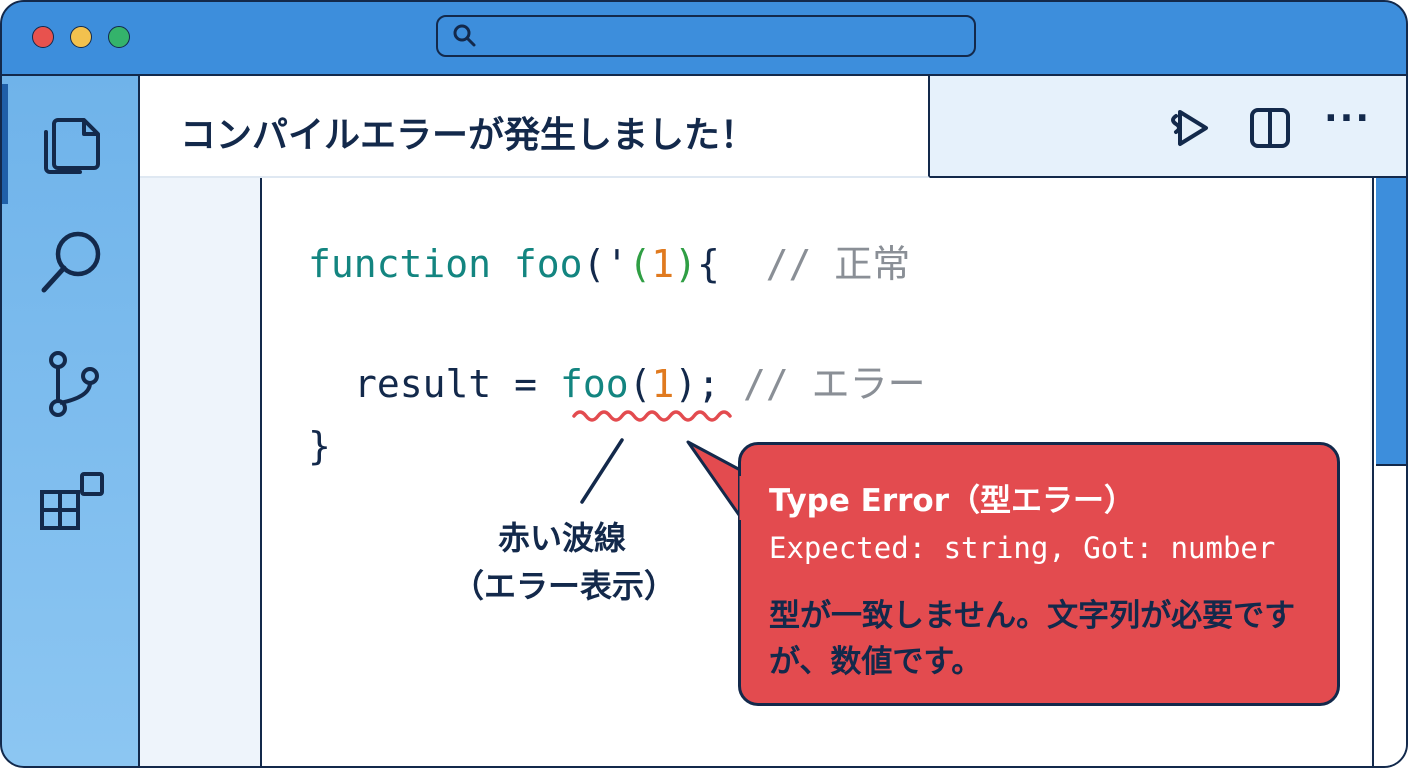 This screenshot has height=768, width=1408. Describe the element at coordinates (561, 538) in the screenshot. I see `annotation-line-1: 赤い波線` at that location.